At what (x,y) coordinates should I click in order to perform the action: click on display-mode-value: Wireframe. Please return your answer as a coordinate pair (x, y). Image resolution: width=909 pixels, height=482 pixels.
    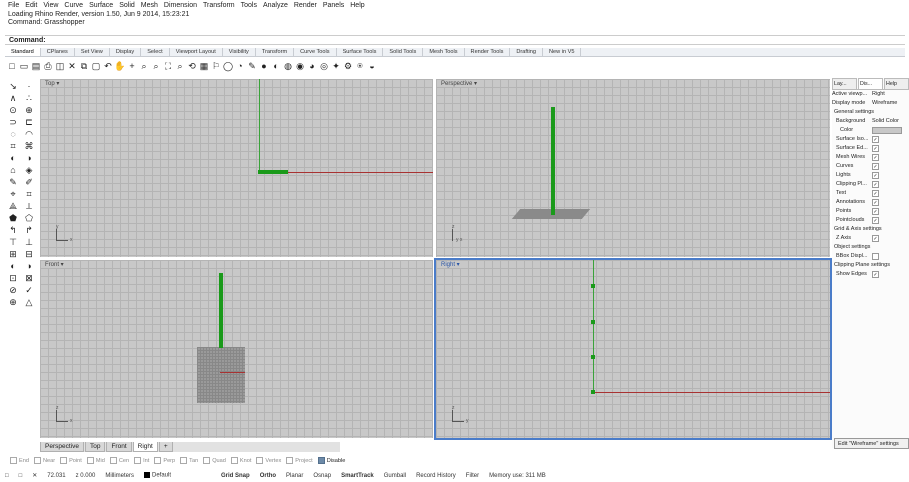
    Looking at the image, I should click on (890, 103).